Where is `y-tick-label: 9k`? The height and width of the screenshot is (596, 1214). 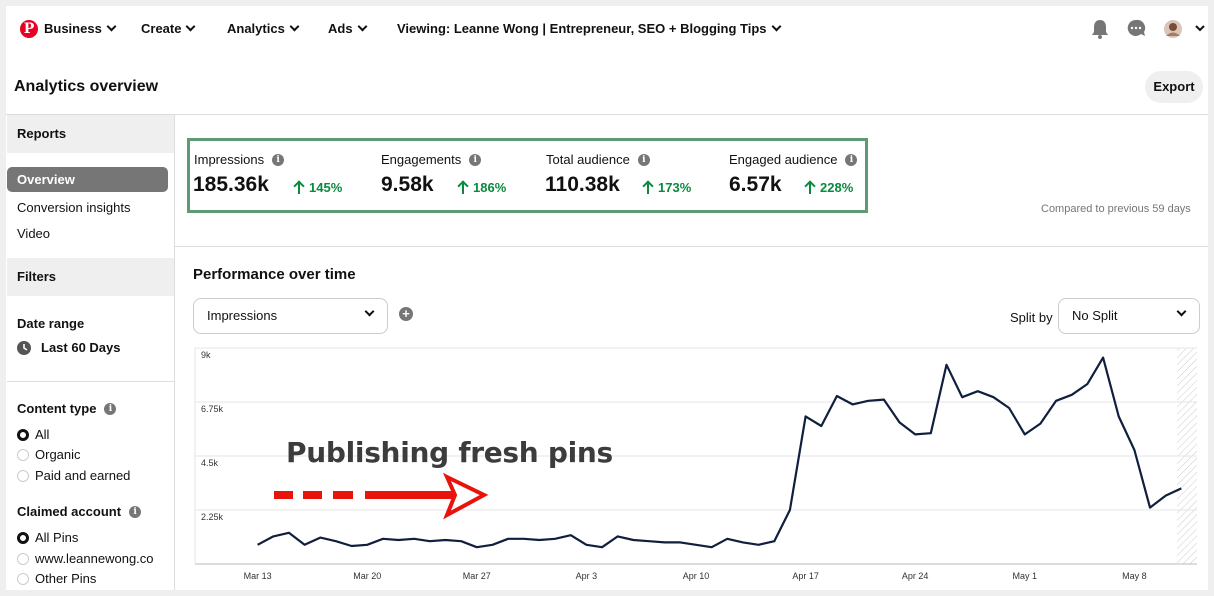
y-tick-label: 9k is located at coordinates (206, 355).